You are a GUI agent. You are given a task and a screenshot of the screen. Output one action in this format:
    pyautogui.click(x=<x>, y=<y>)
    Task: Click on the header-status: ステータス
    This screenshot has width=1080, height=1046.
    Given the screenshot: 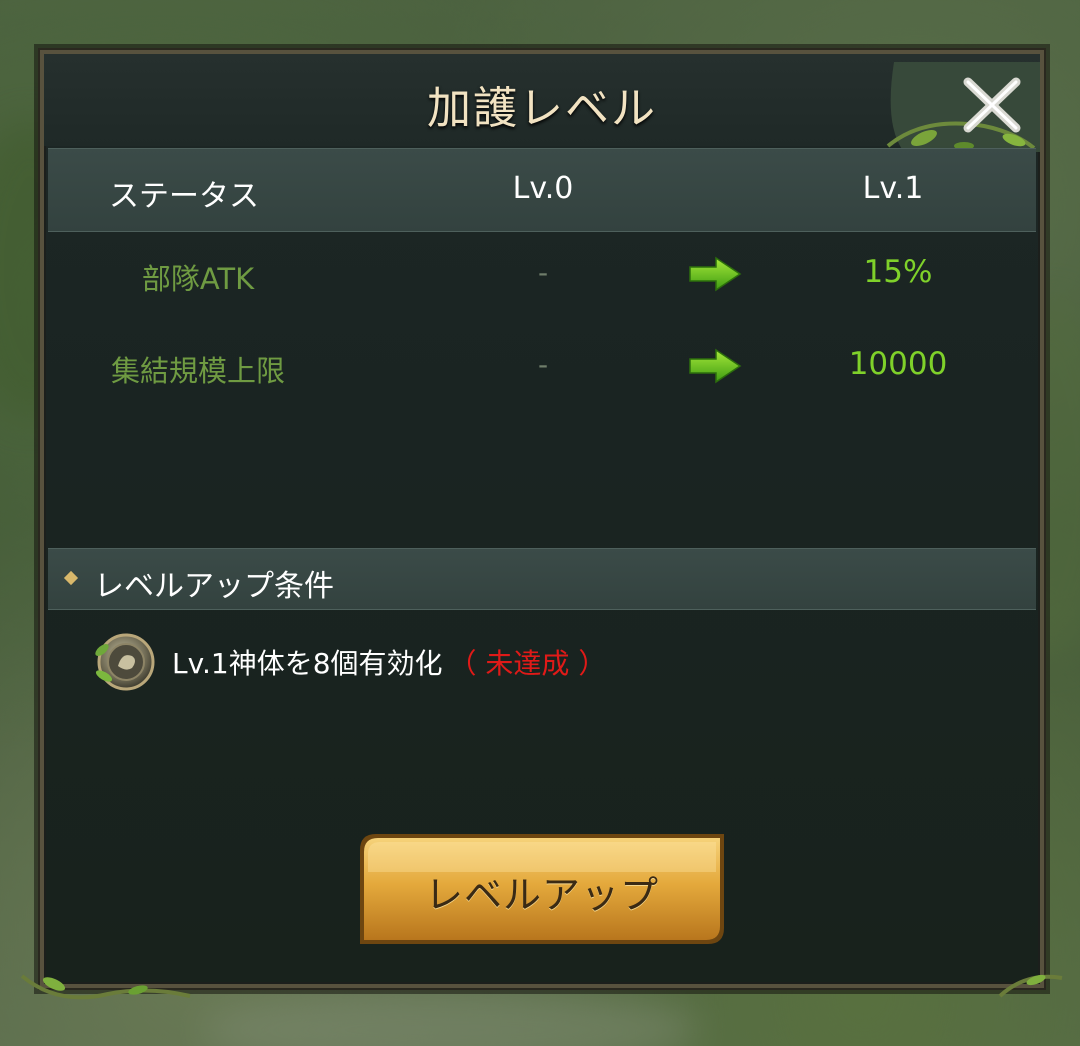 What is the action you would take?
    pyautogui.click(x=184, y=196)
    